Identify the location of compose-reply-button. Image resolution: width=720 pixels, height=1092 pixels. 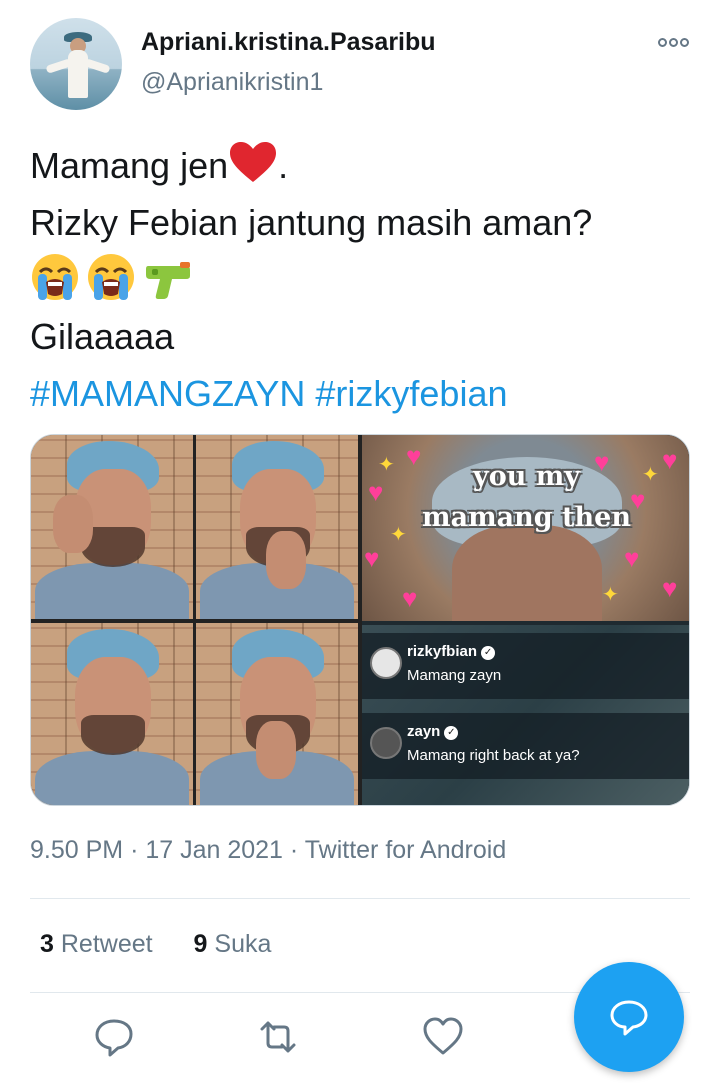
(629, 1017).